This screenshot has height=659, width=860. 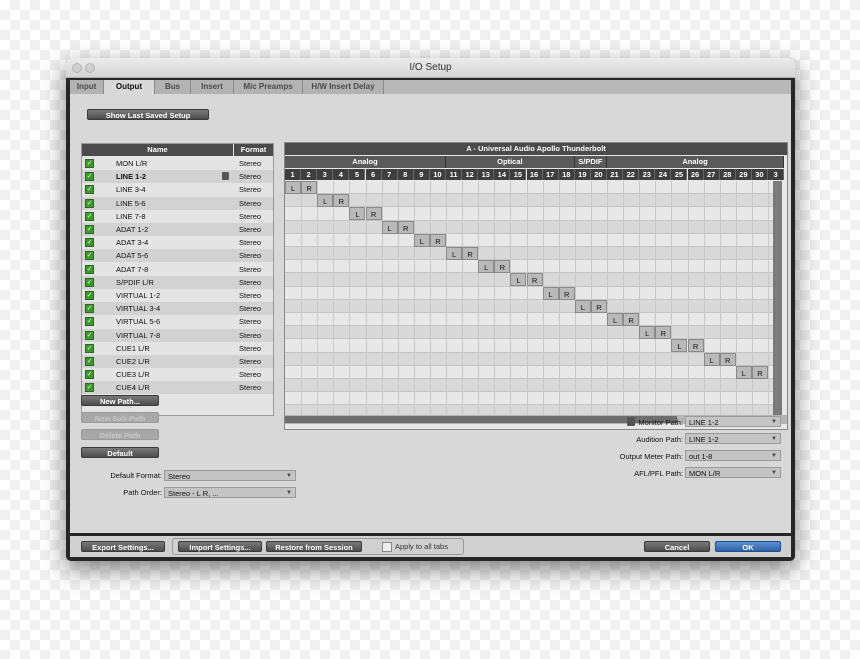 What do you see at coordinates (177, 203) in the screenshot?
I see `table-row: ✓ LINE 5-6 Stereo` at bounding box center [177, 203].